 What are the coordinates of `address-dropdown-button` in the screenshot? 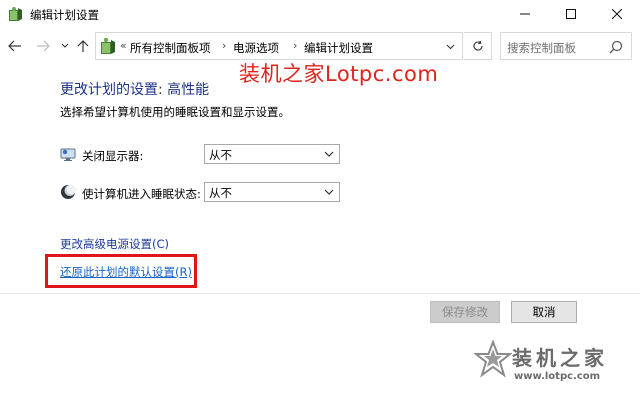 It's located at (450, 47).